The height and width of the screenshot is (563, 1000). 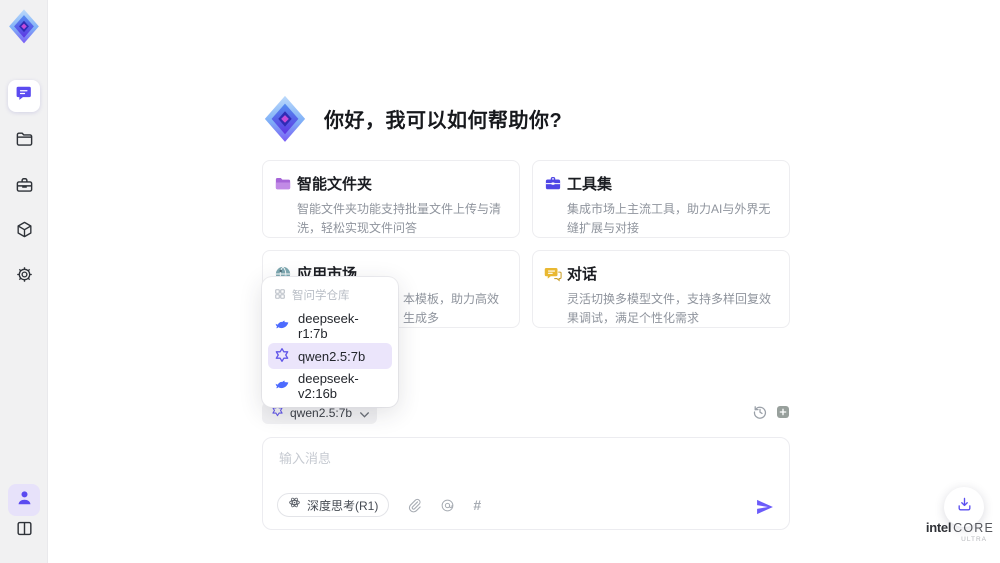 I want to click on folder-icon, so click(x=24, y=142).